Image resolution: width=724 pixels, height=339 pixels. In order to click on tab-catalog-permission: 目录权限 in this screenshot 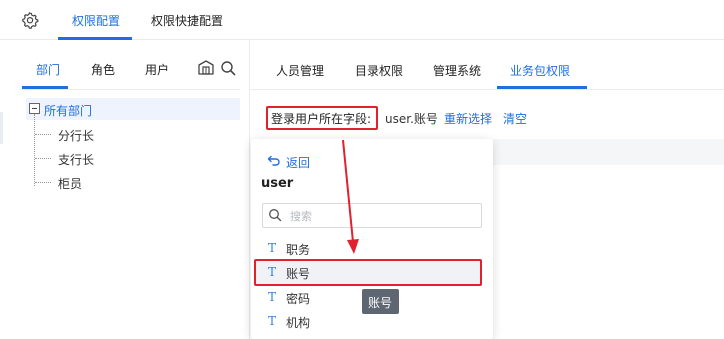, I will do `click(379, 70)`.